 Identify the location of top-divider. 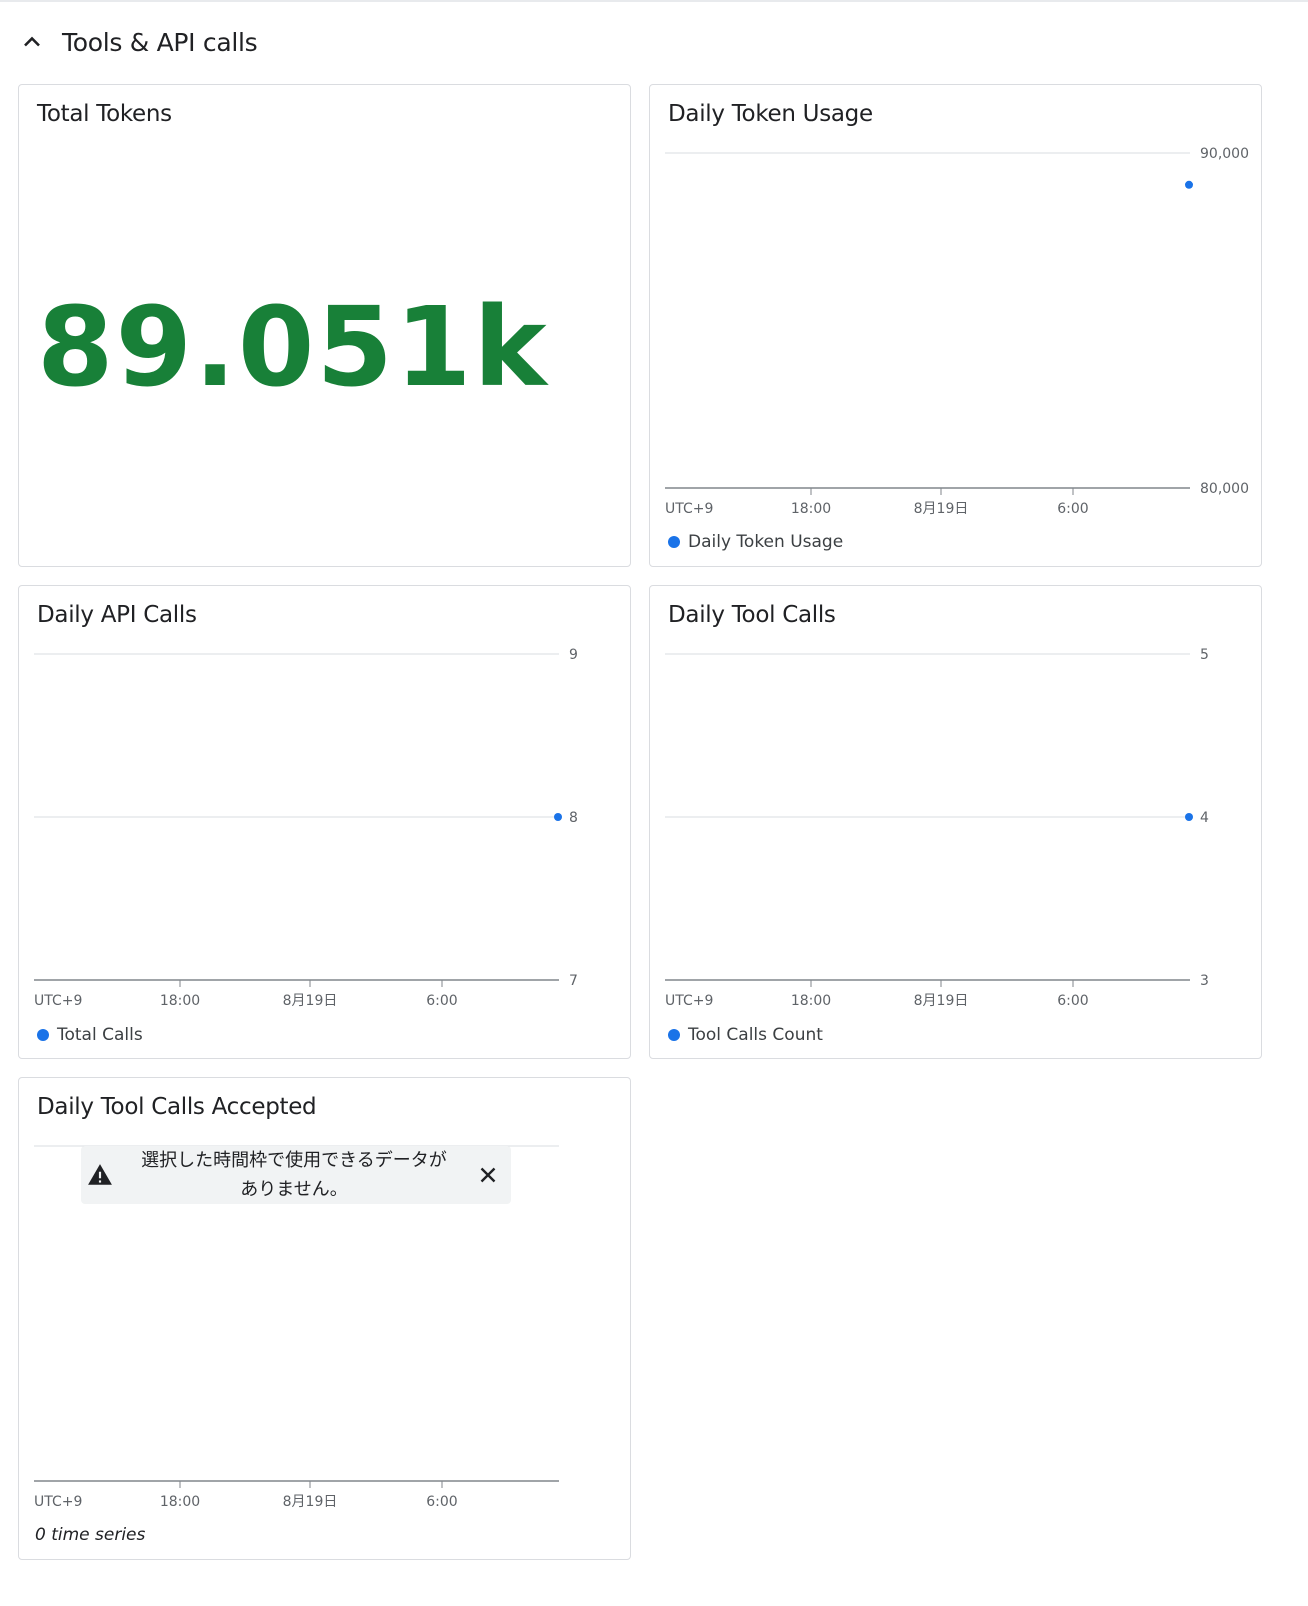
(654, 1).